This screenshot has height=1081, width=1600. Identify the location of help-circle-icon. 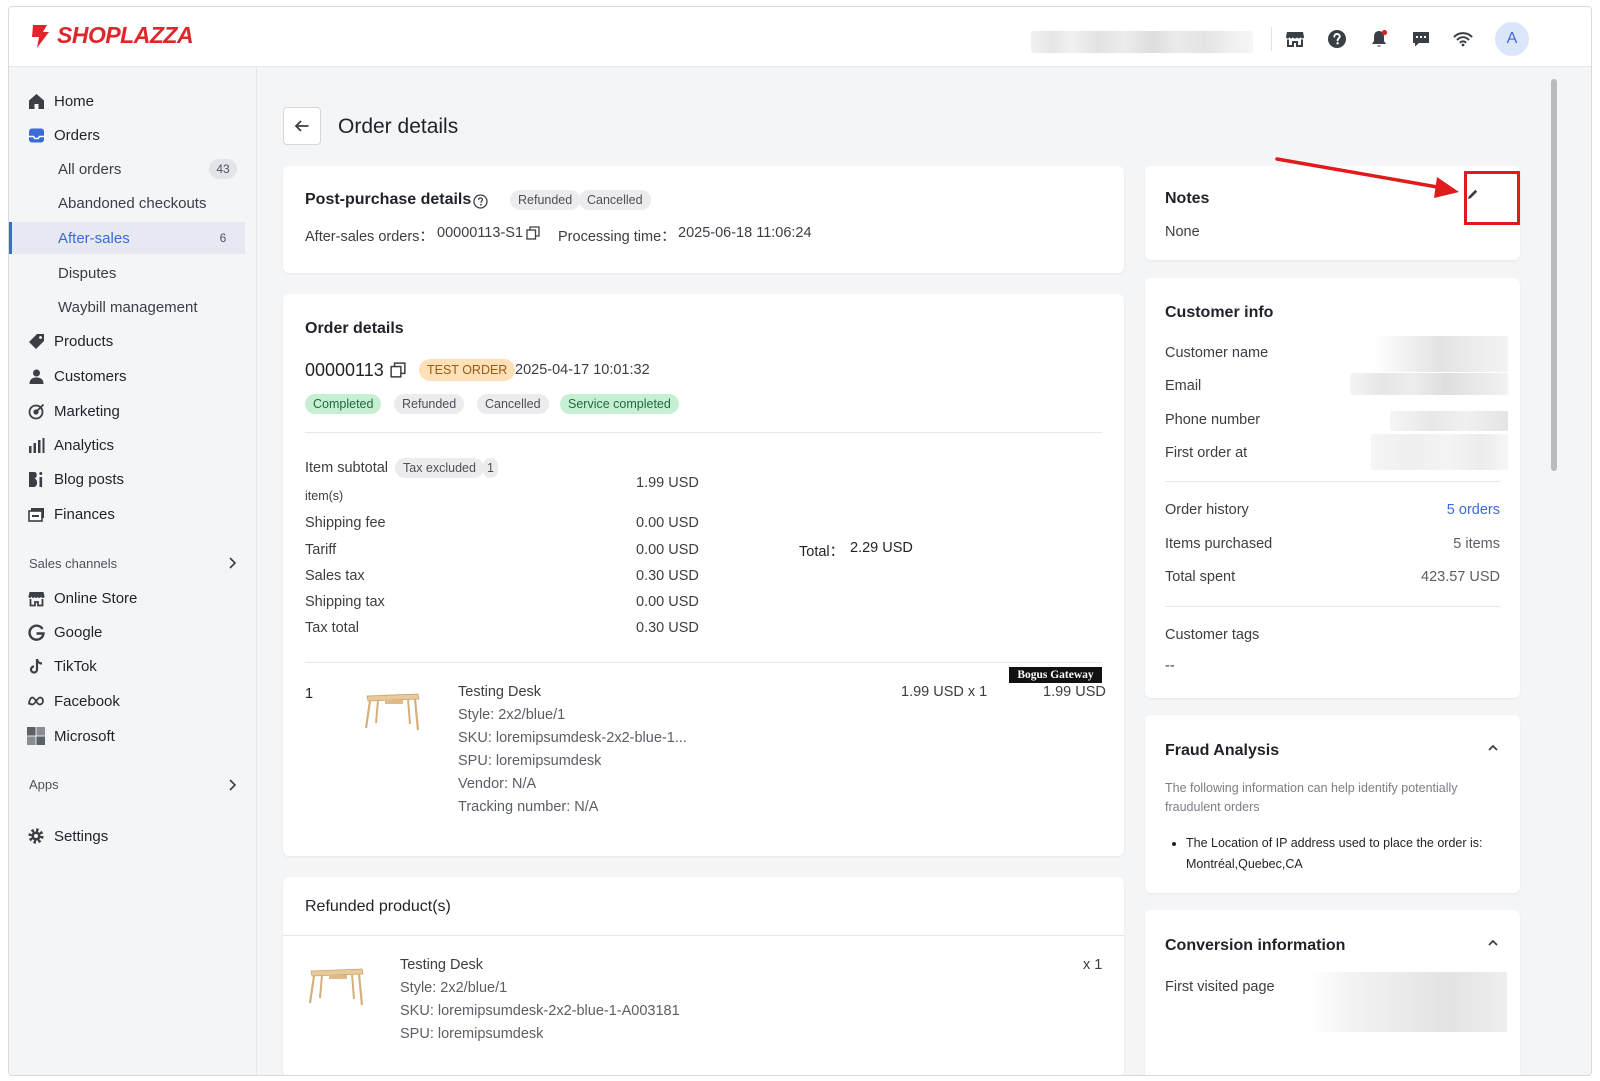
(480, 201).